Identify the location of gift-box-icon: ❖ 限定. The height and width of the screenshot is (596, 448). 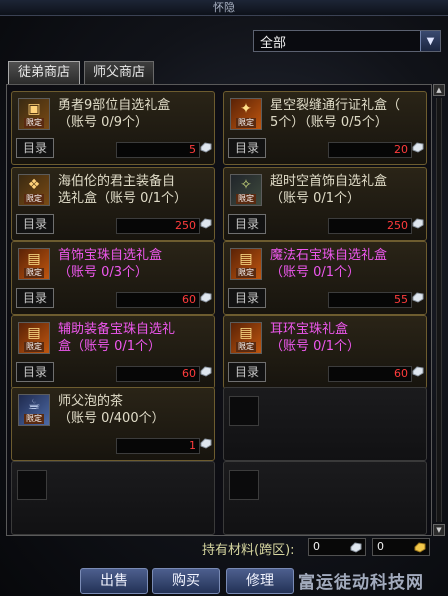
(34, 190).